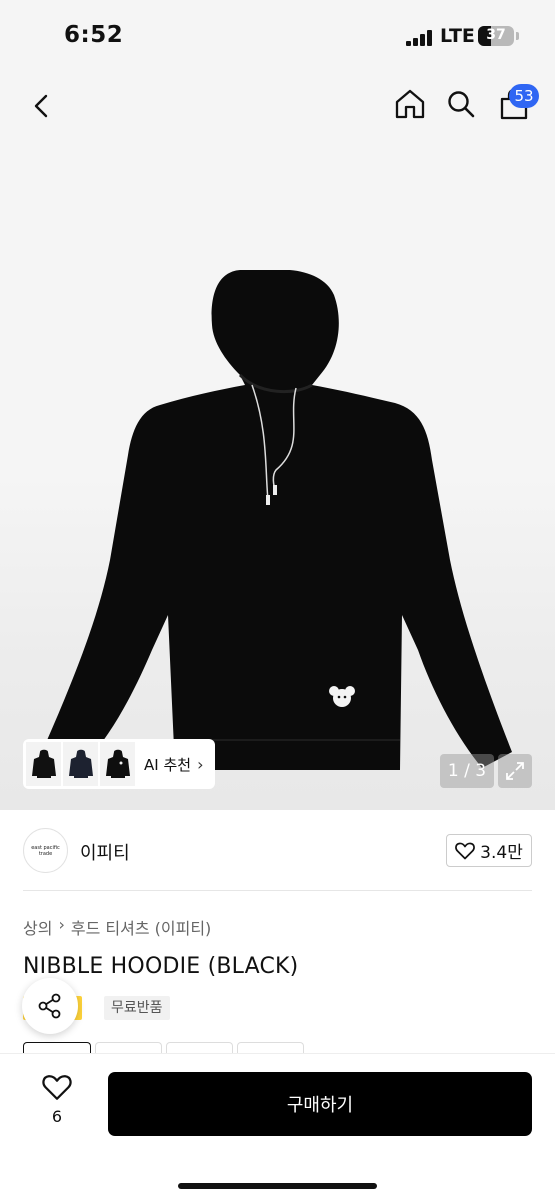  I want to click on share-icon, so click(49, 1006).